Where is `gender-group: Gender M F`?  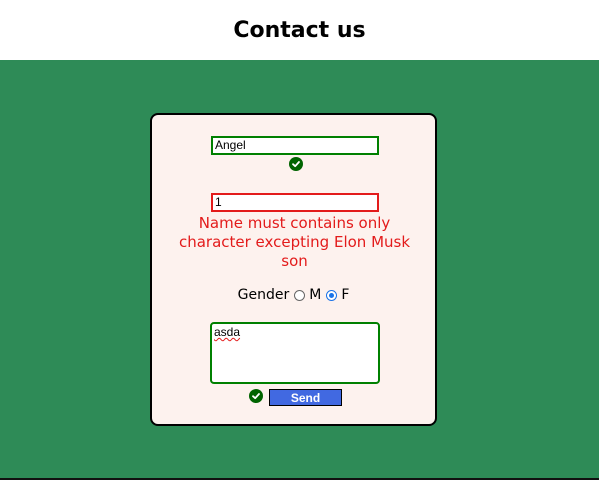
gender-group: Gender M F is located at coordinates (293, 295).